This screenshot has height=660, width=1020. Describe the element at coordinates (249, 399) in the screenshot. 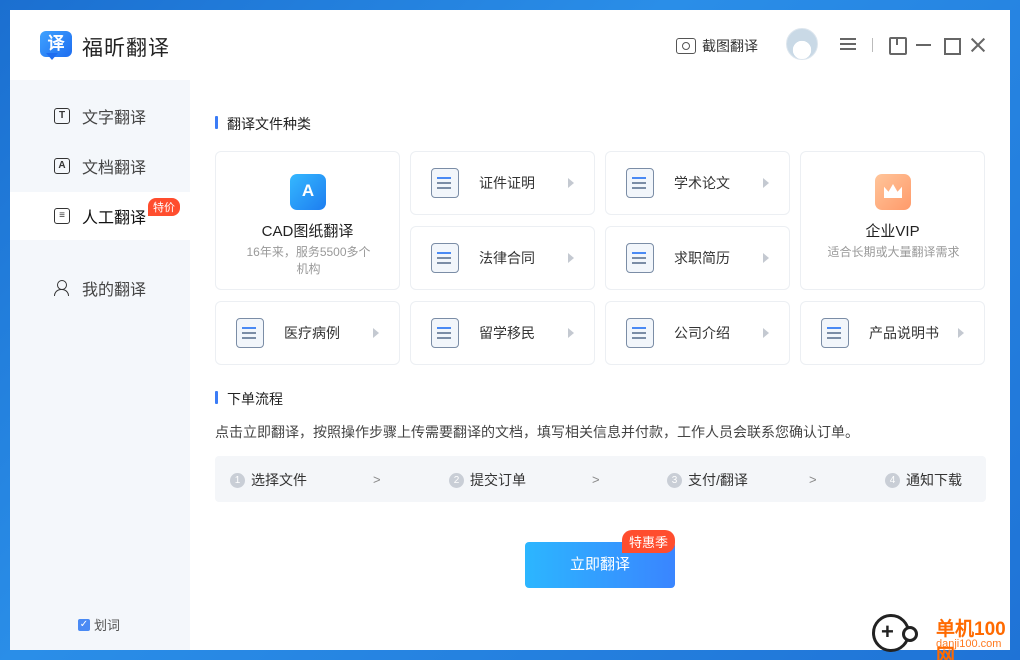

I see `section-title-order-process: 下单流程` at that location.